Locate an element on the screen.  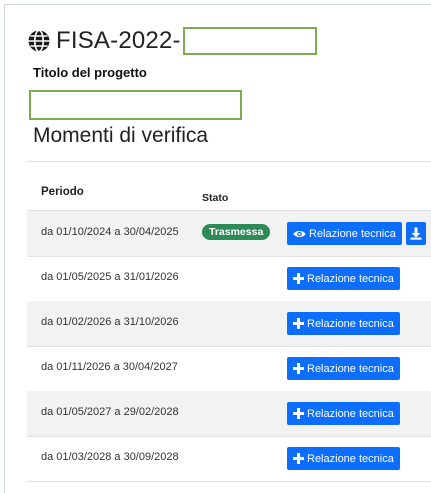
download-icon is located at coordinates (416, 233).